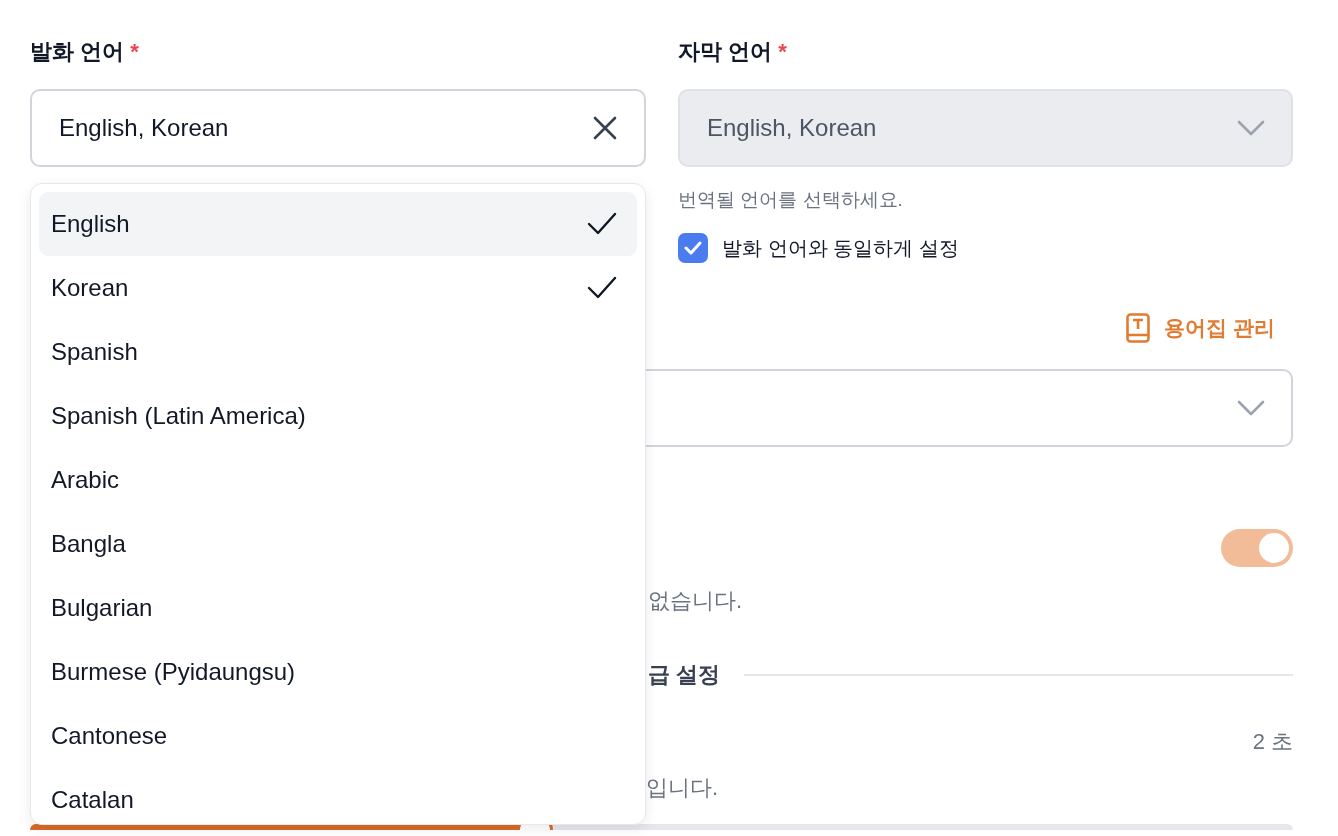 This screenshot has width=1338, height=836. What do you see at coordinates (338, 796) in the screenshot?
I see `dropdown-option: Catalan` at bounding box center [338, 796].